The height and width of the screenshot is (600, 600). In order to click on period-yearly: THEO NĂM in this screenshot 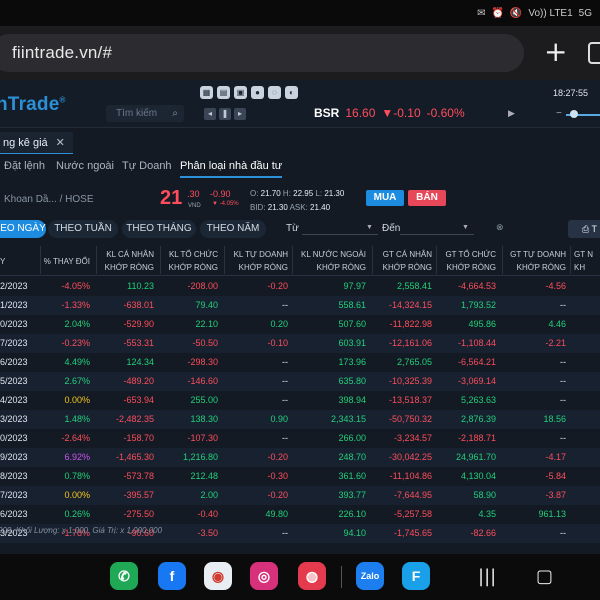, I will do `click(233, 229)`.